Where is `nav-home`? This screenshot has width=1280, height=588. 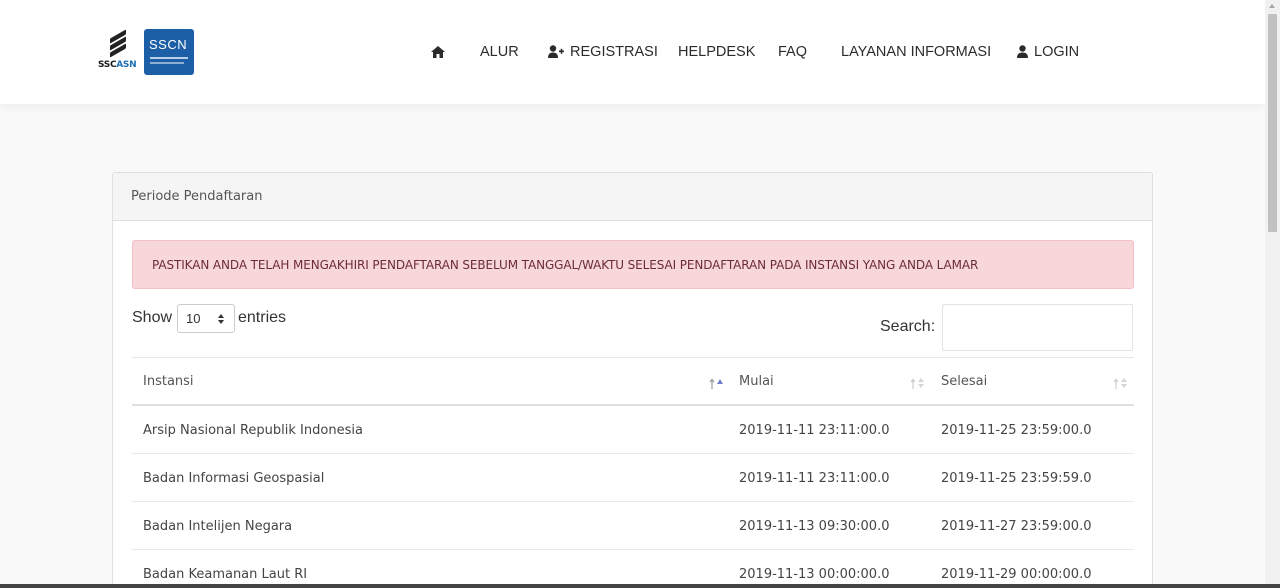
nav-home is located at coordinates (440, 52).